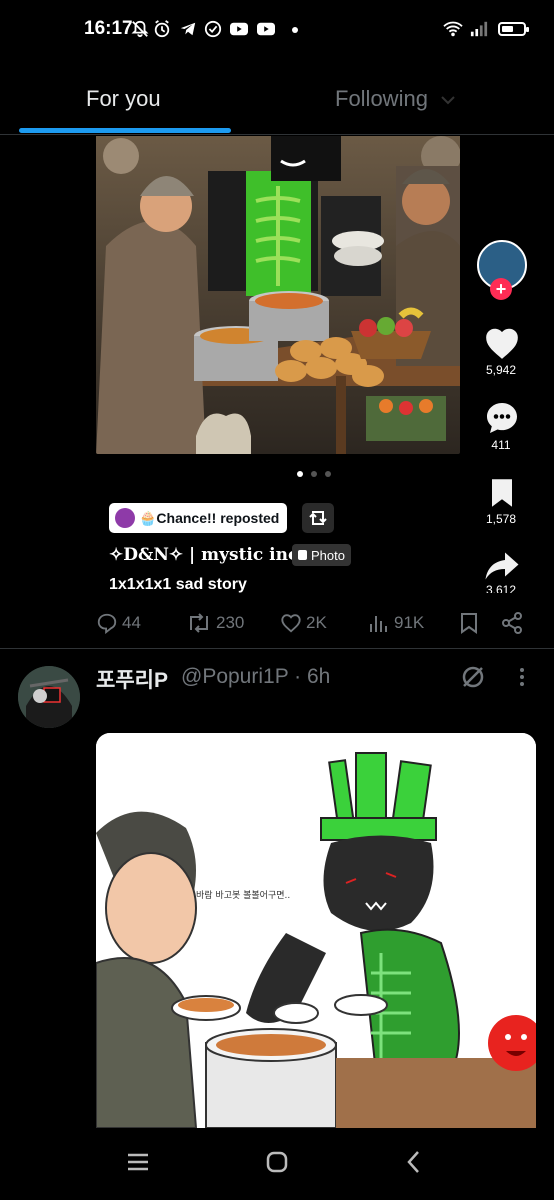 This screenshot has height=1200, width=554. Describe the element at coordinates (502, 566) in the screenshot. I see `share-arrow-icon` at that location.